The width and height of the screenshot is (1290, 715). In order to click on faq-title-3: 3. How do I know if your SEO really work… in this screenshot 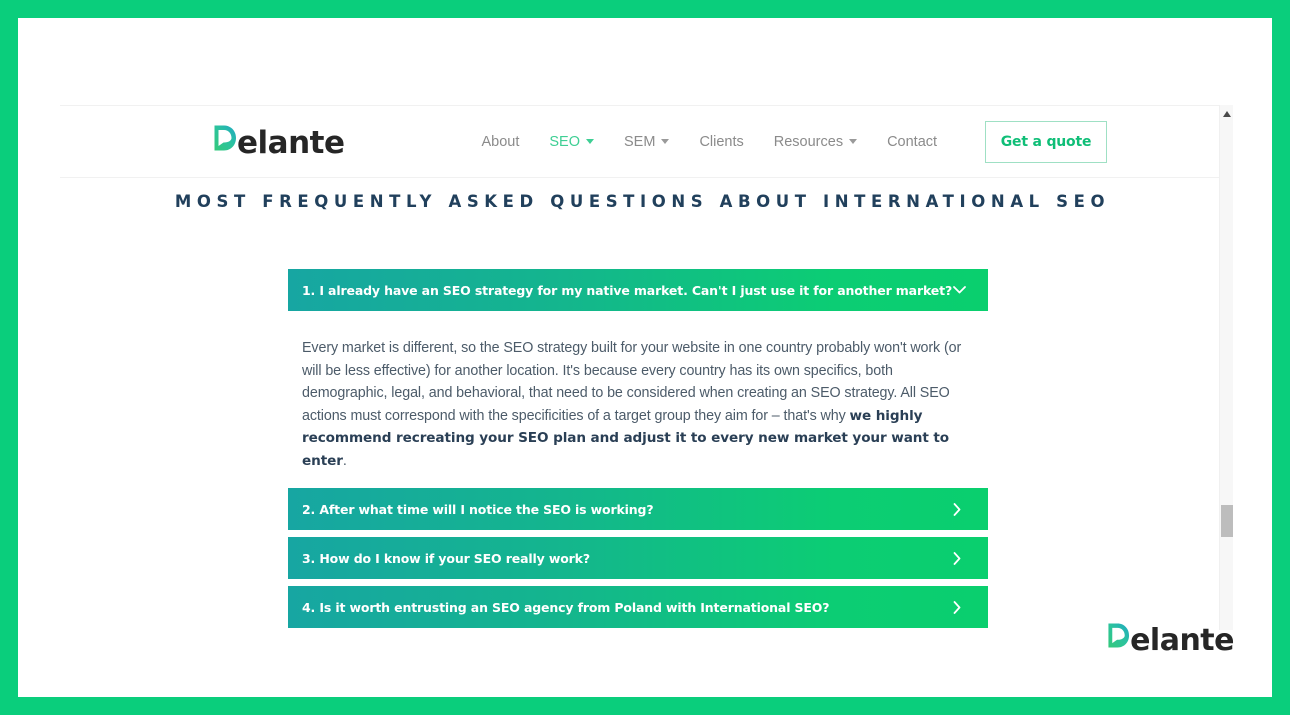, I will do `click(446, 558)`.